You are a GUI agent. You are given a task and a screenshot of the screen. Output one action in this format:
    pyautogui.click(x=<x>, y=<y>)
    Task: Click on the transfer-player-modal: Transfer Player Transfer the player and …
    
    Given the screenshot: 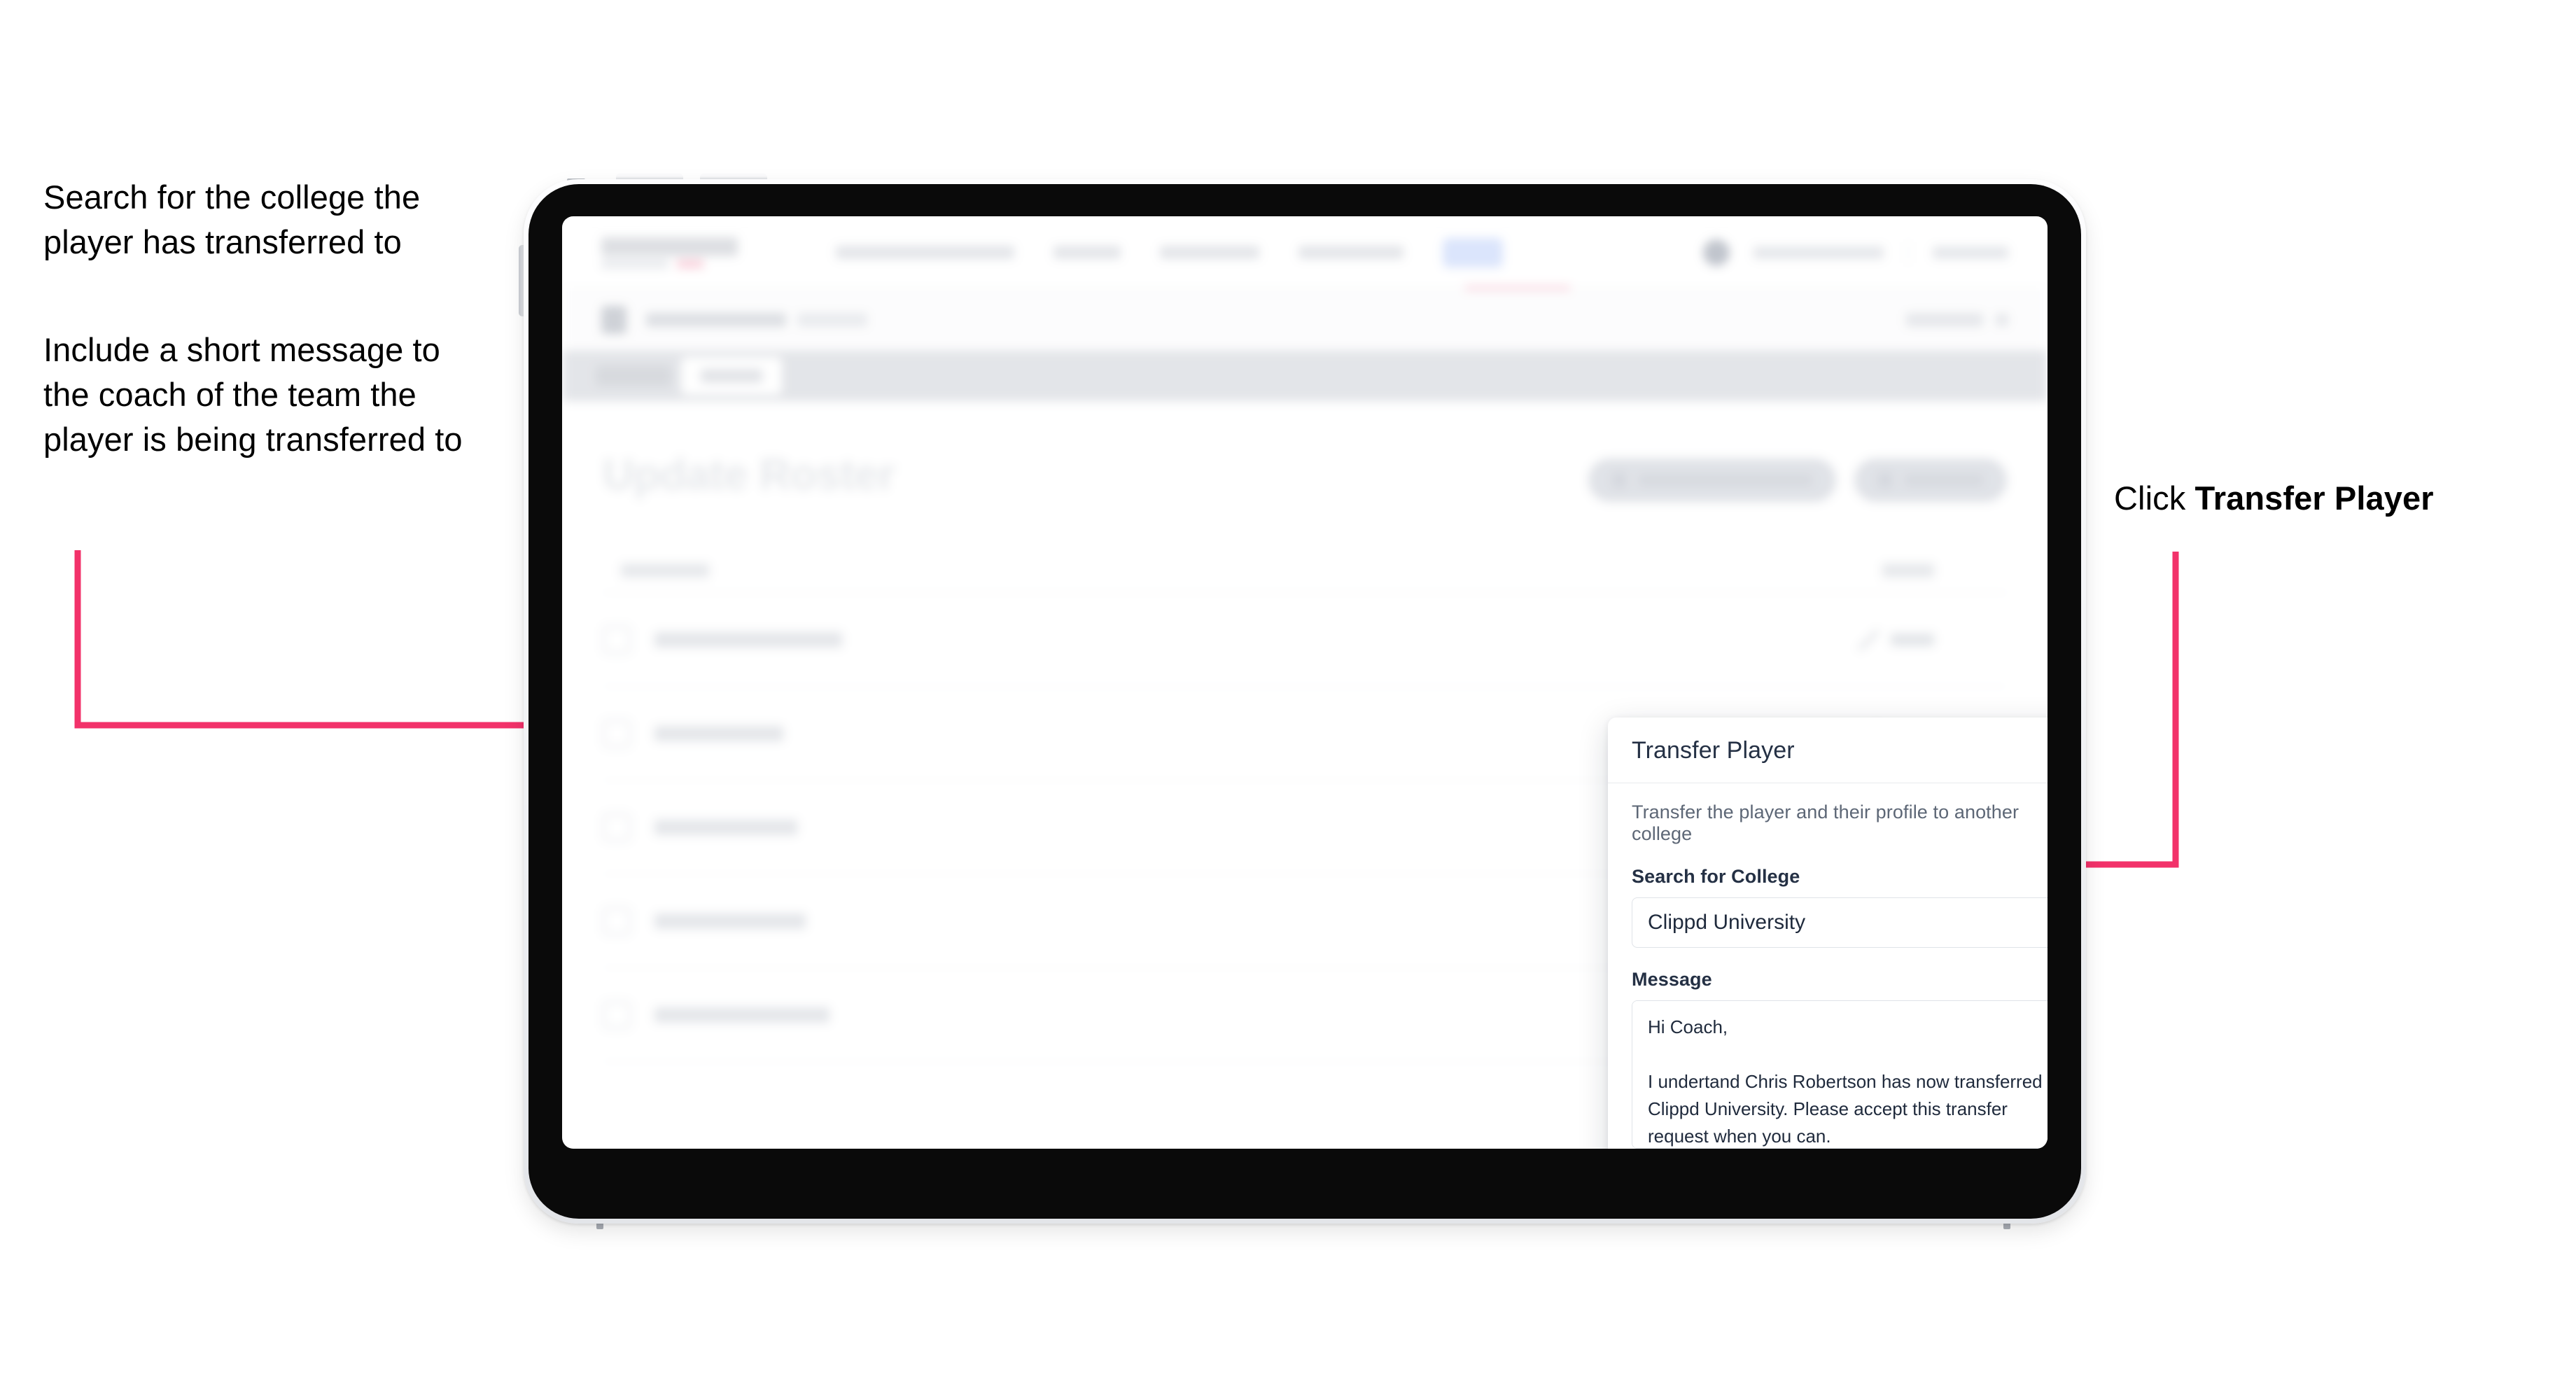 What is the action you would take?
    pyautogui.click(x=1827, y=933)
    